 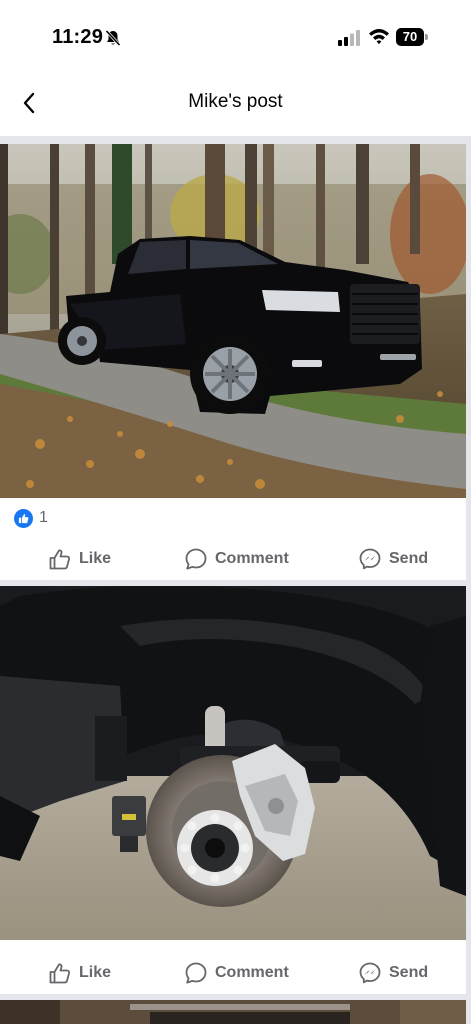 I want to click on header-divider, so click(x=235, y=140).